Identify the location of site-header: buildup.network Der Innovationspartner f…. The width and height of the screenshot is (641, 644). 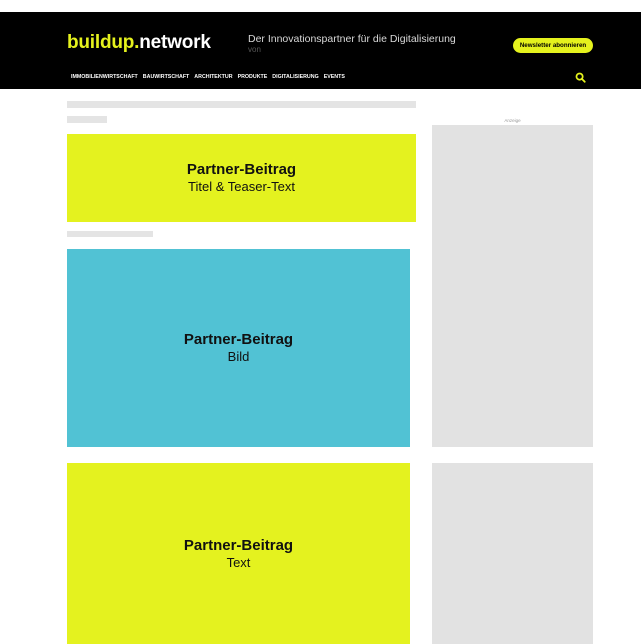
(320, 50).